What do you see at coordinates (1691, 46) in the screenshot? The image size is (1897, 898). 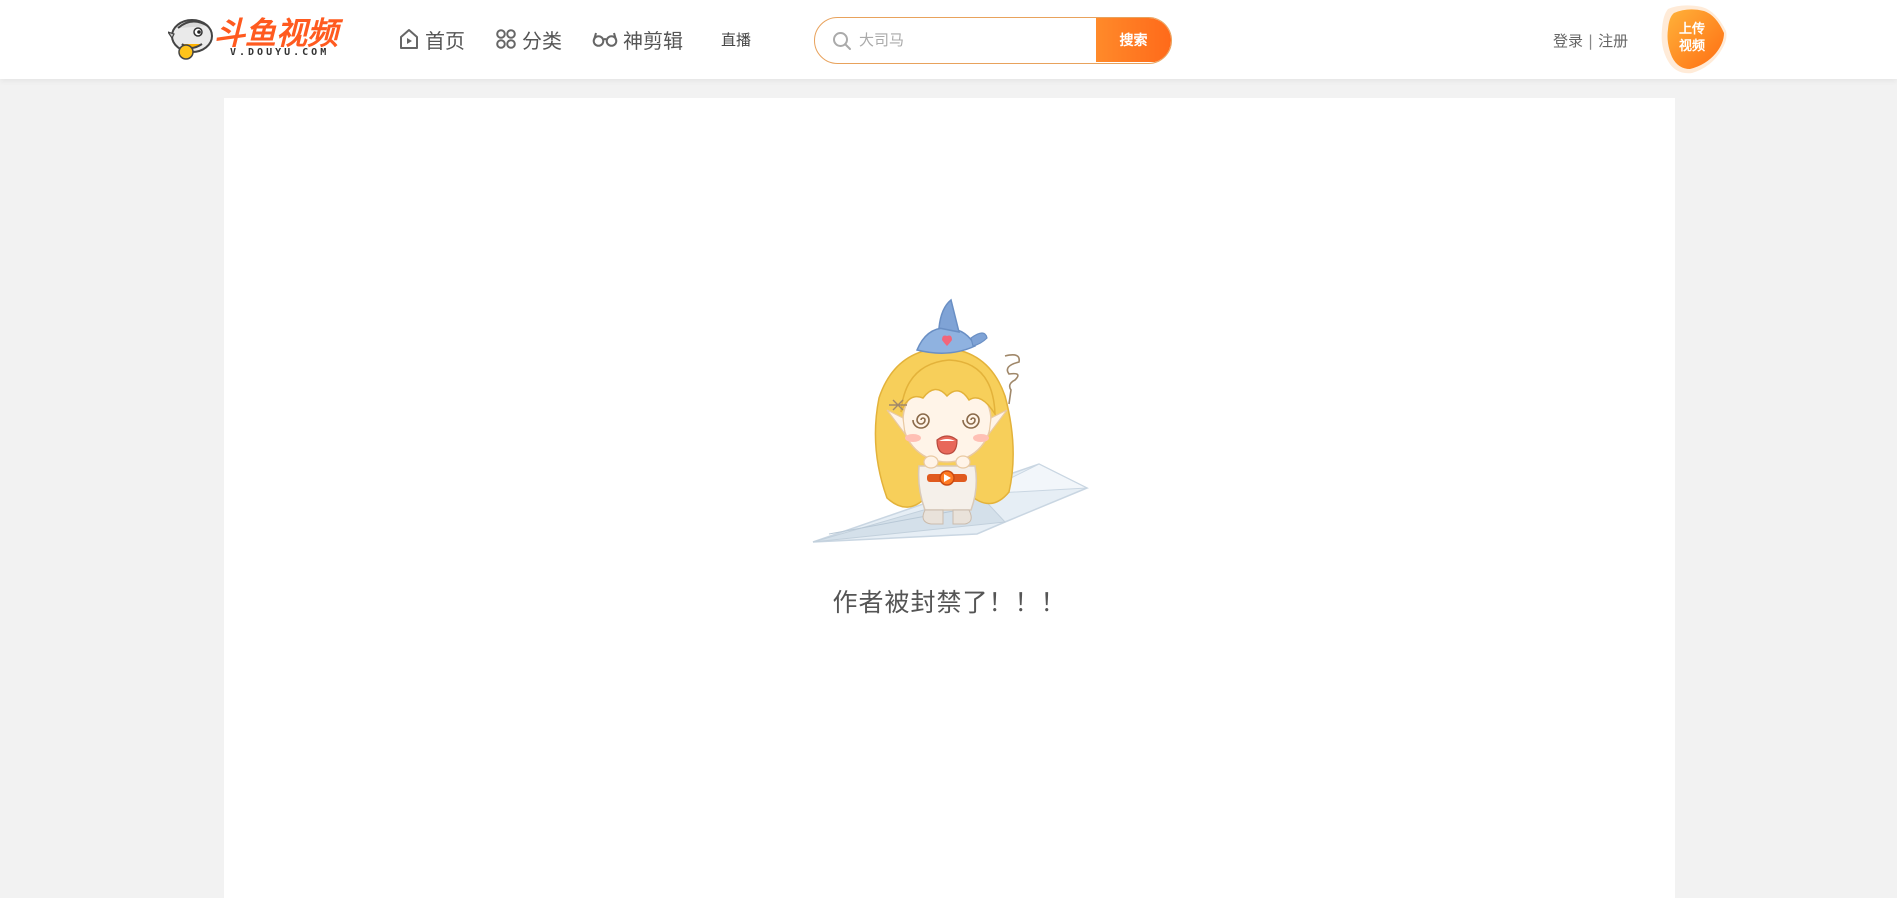 I see `upload-label-line2: 视频` at bounding box center [1691, 46].